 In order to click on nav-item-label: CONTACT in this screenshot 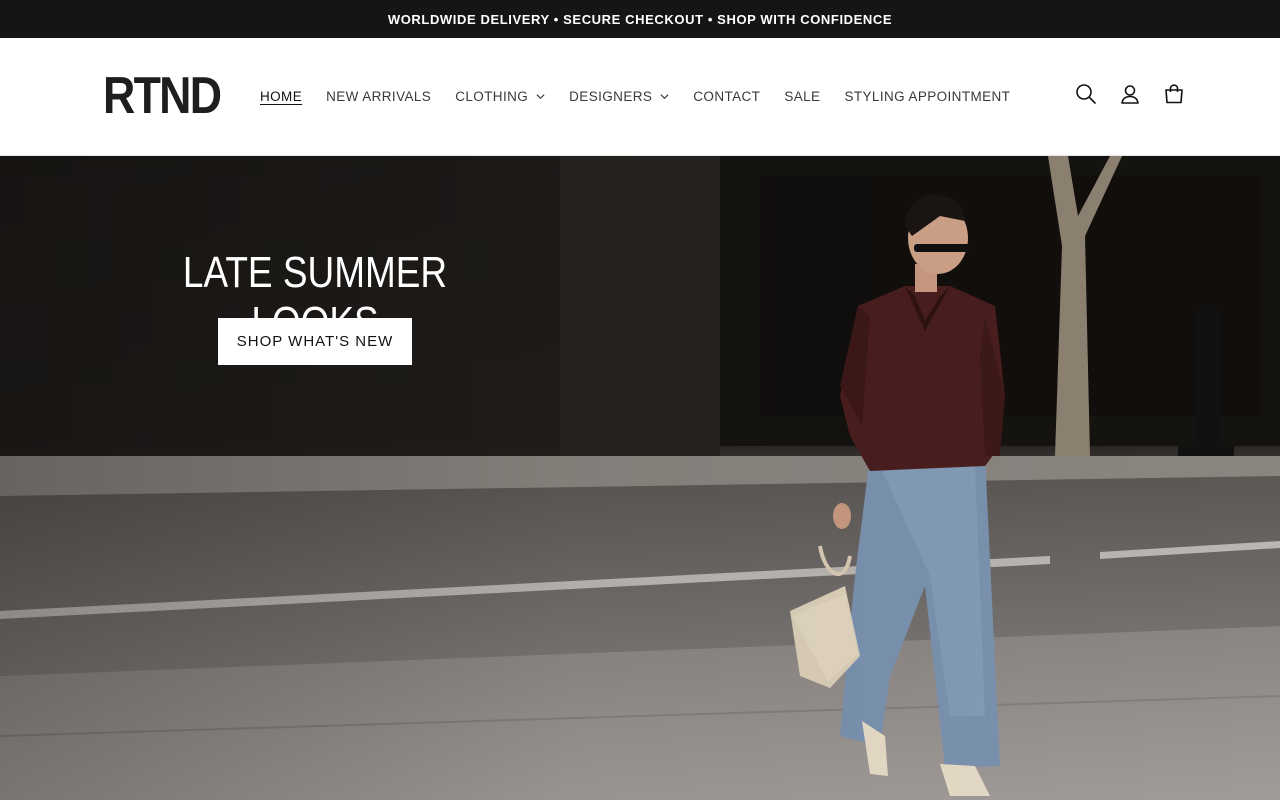, I will do `click(727, 96)`.